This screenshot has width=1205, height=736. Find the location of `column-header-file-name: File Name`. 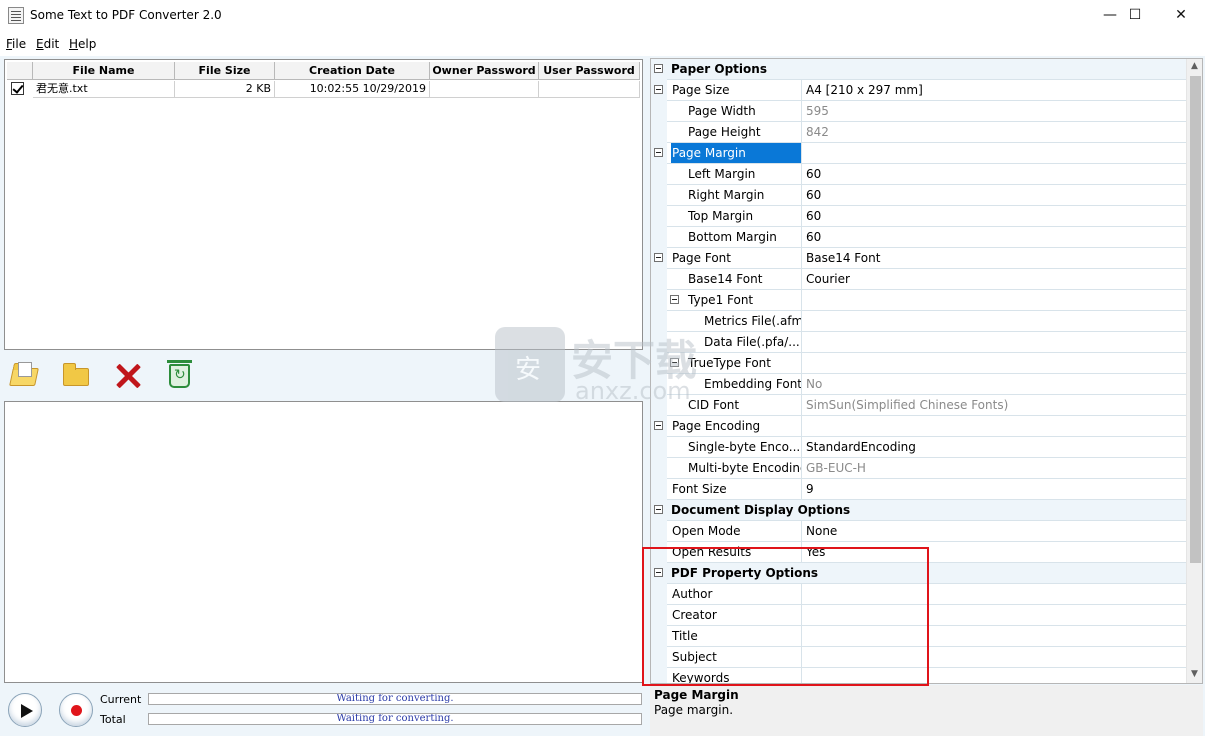

column-header-file-name: File Name is located at coordinates (104, 71).